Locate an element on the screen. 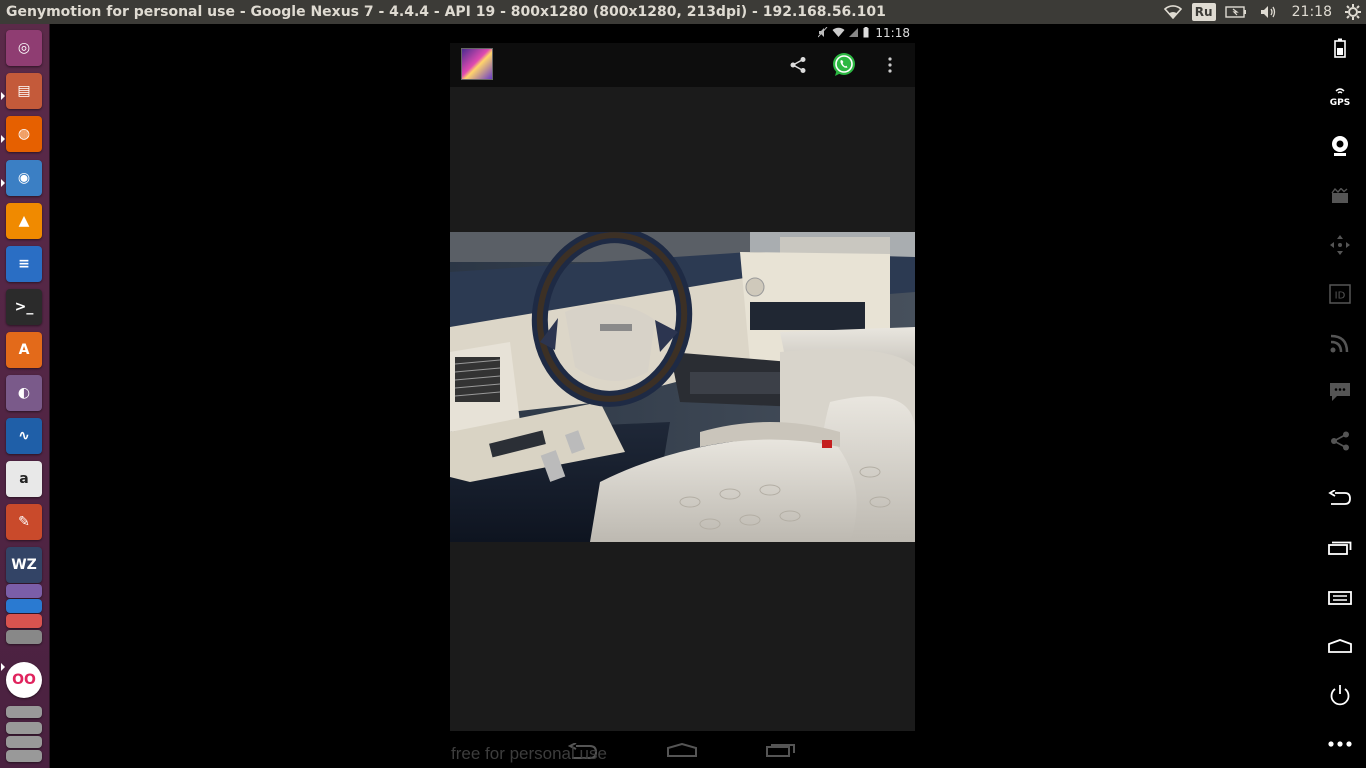 The height and width of the screenshot is (768, 1366). wifi-icon is located at coordinates (1173, 12).